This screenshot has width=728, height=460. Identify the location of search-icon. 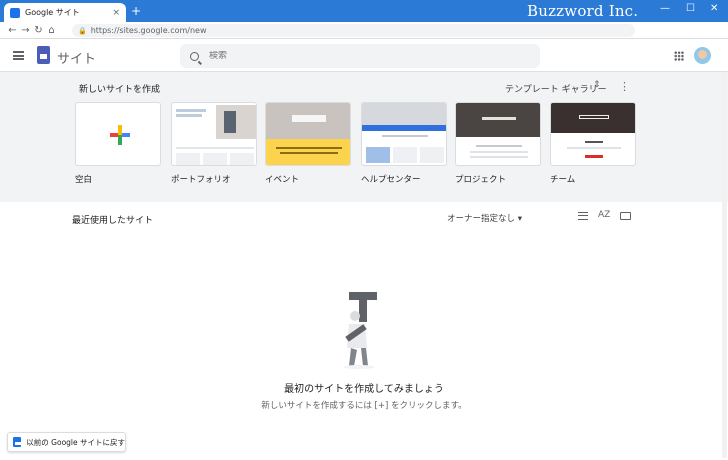
(194, 56).